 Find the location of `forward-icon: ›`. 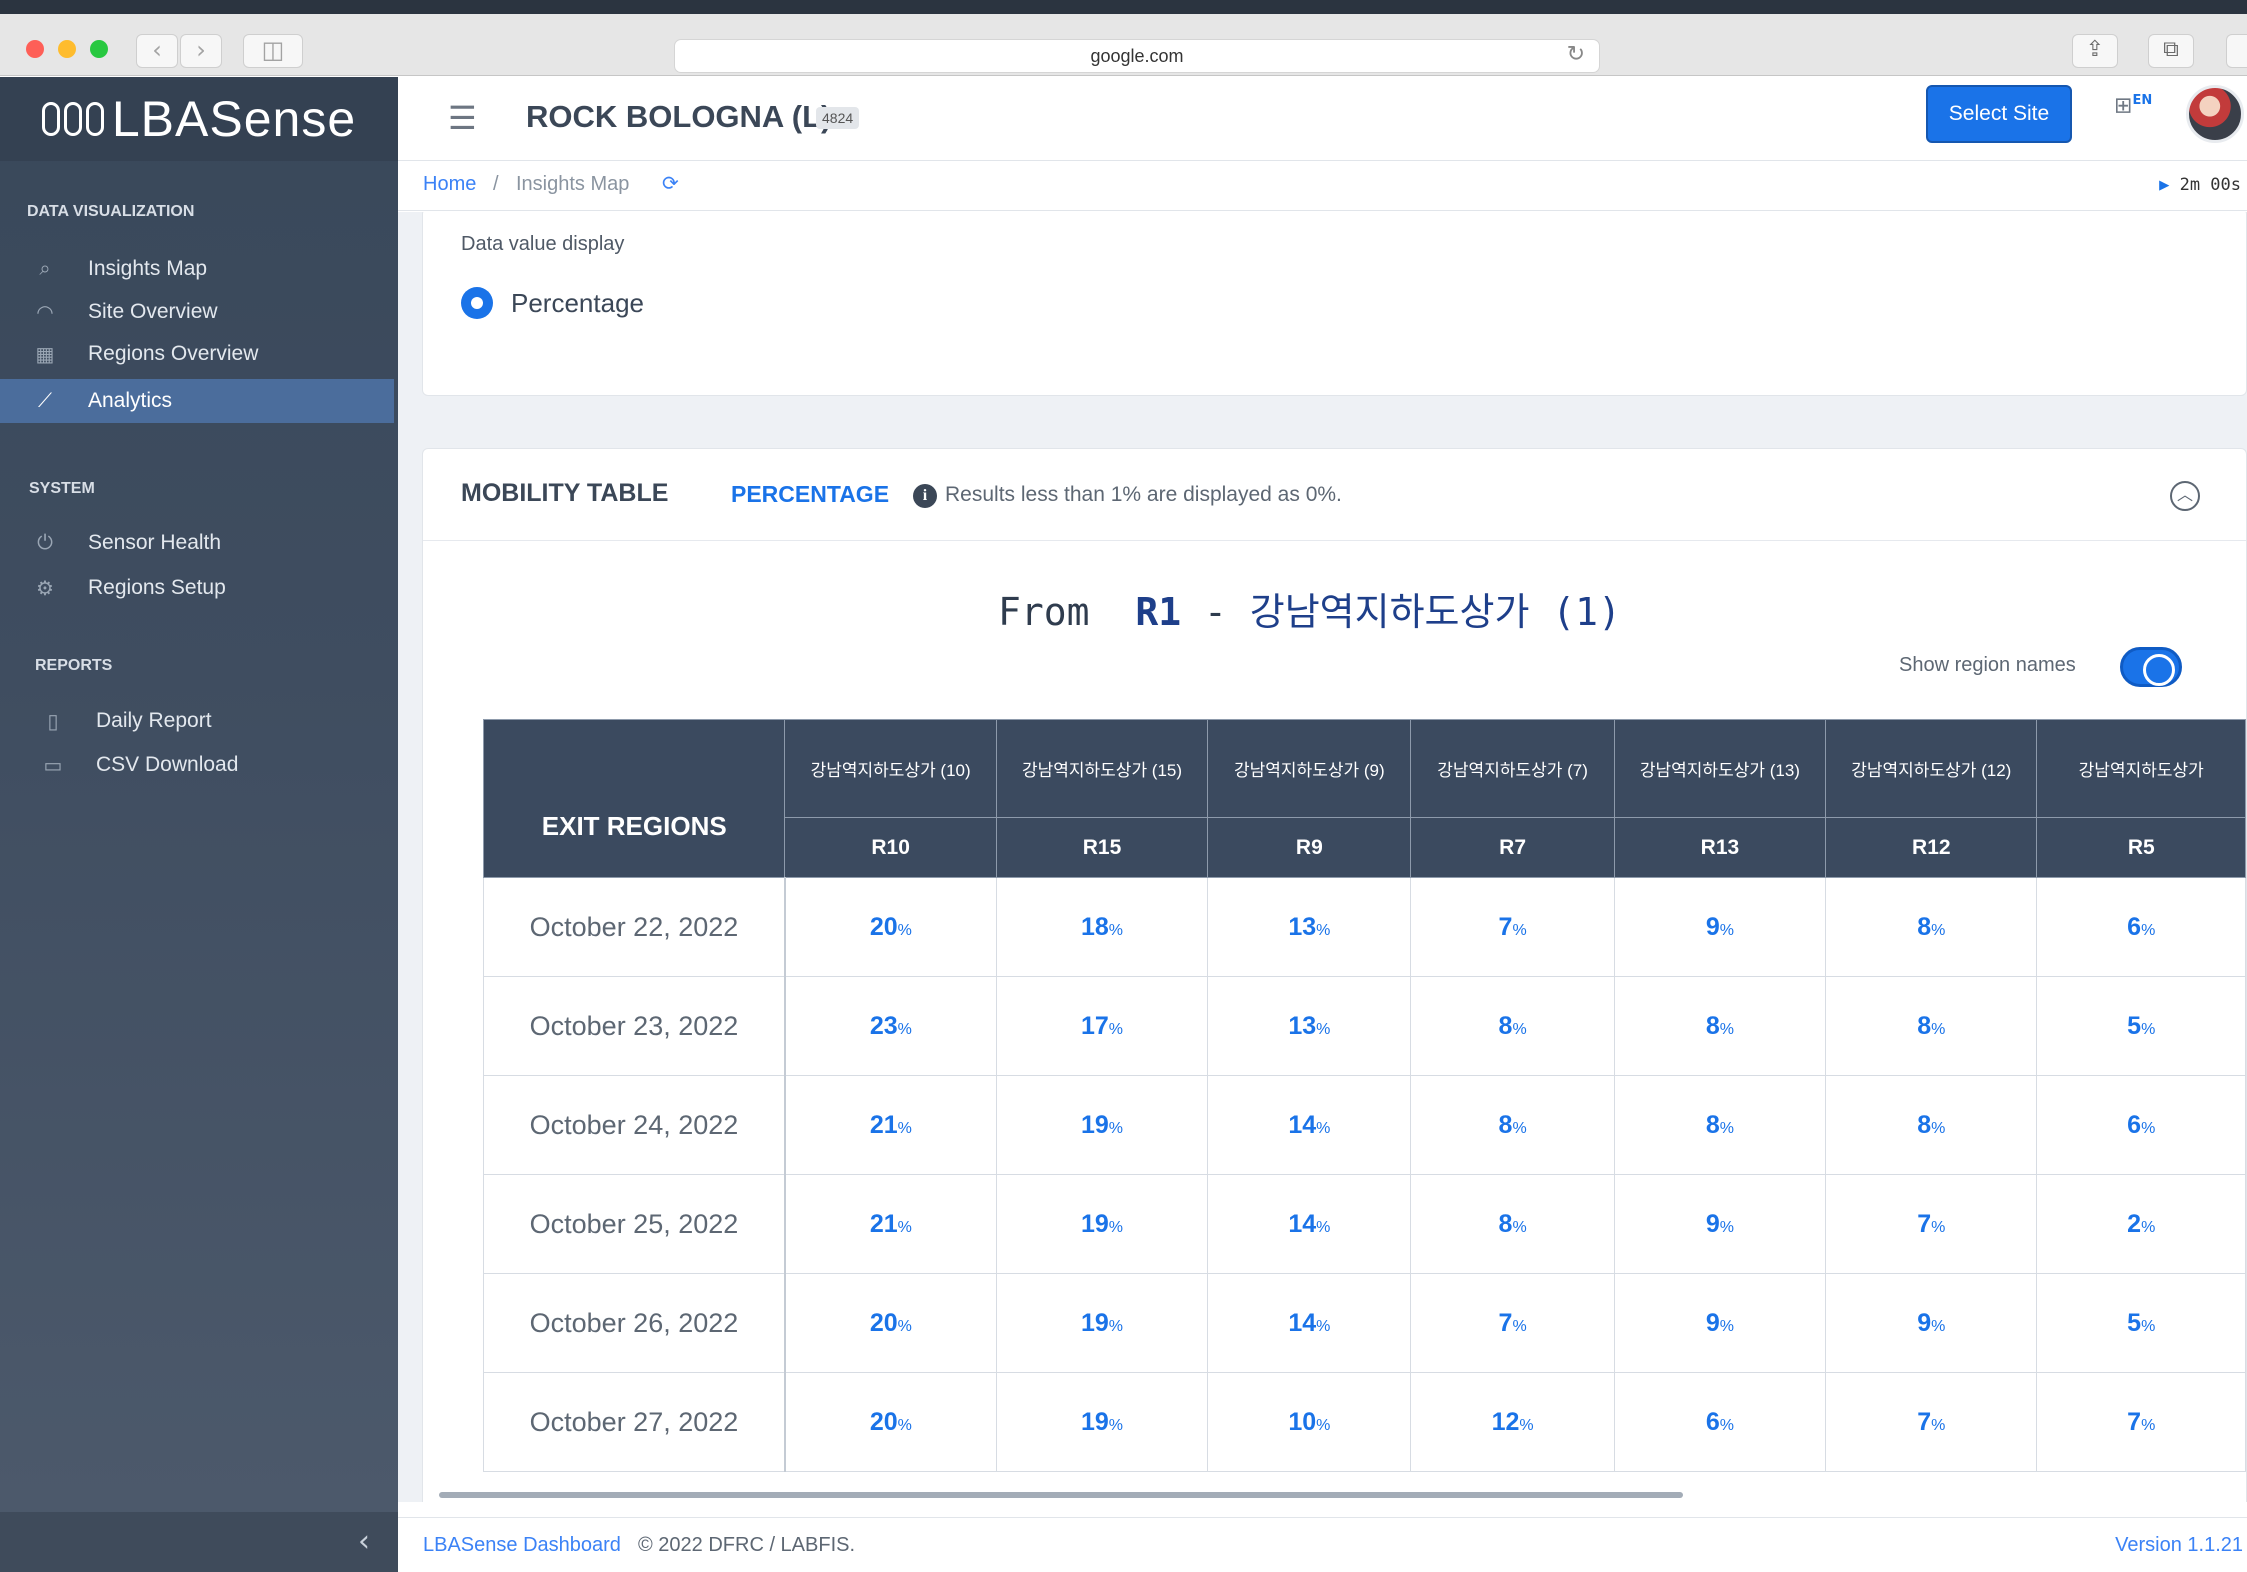

forward-icon: › is located at coordinates (201, 51).